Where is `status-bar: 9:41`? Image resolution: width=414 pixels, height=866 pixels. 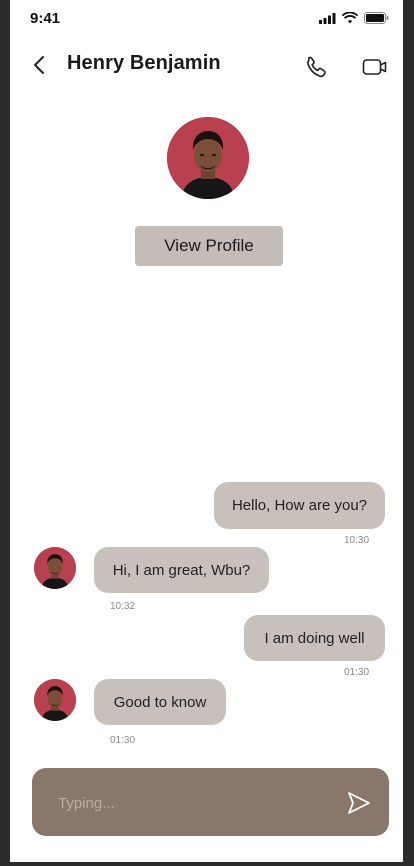 status-bar: 9:41 is located at coordinates (206, 20).